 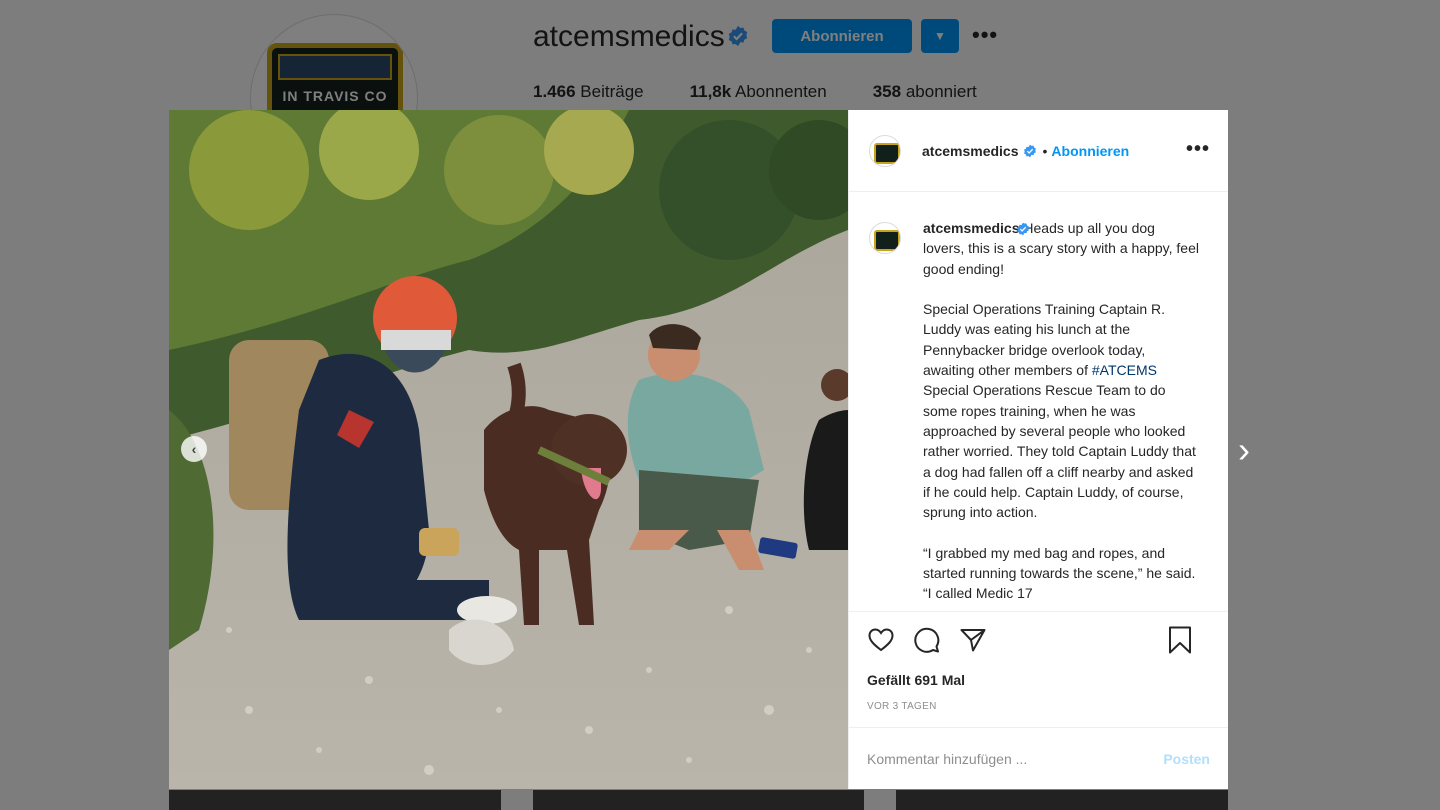 I want to click on post-comment-button: Posten, so click(x=1186, y=759).